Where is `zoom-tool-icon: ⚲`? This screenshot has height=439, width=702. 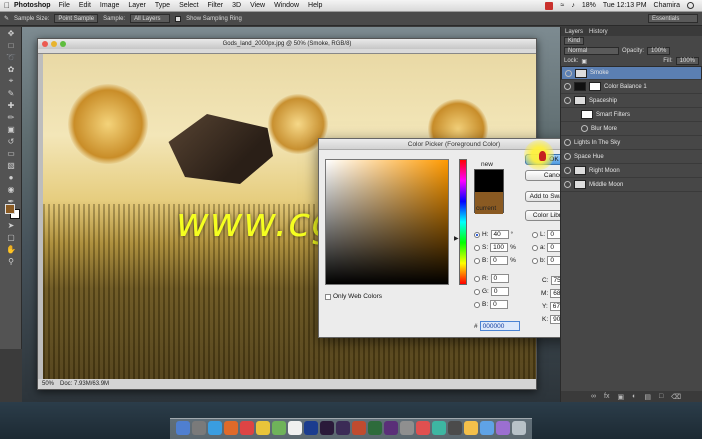
zoom-tool-icon: ⚲ is located at coordinates (11, 261).